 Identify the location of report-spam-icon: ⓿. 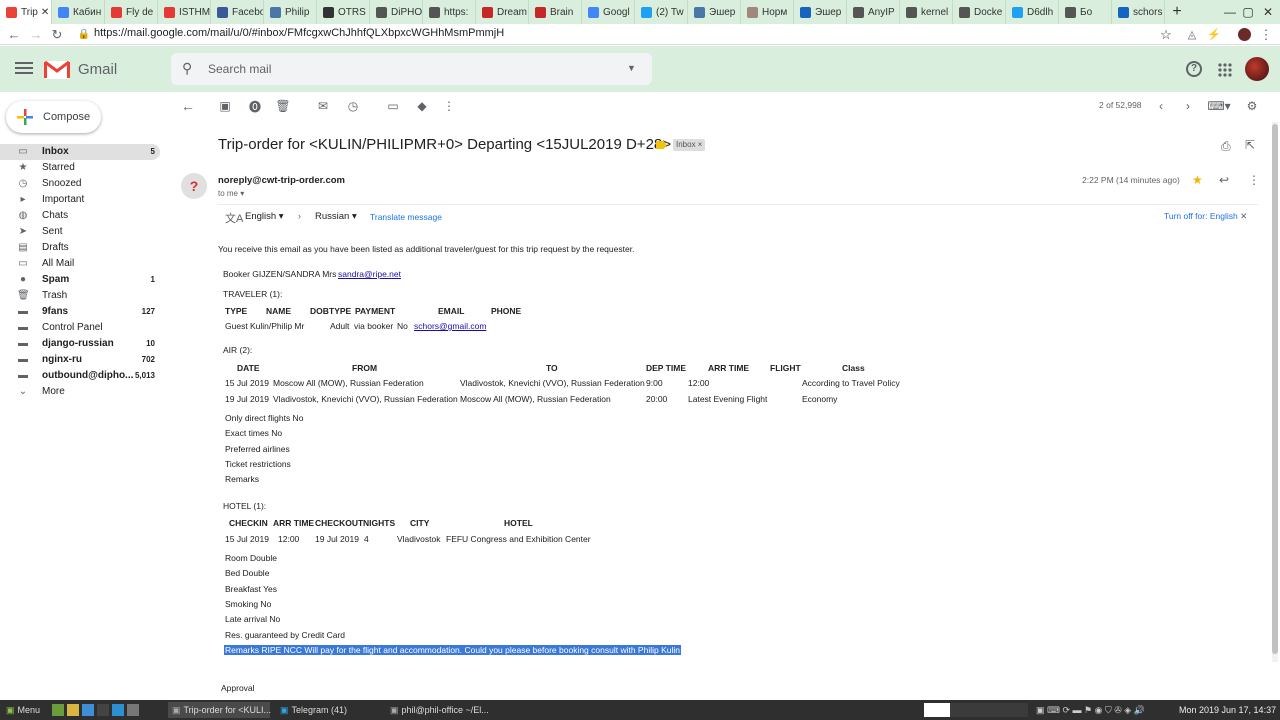
(255, 106).